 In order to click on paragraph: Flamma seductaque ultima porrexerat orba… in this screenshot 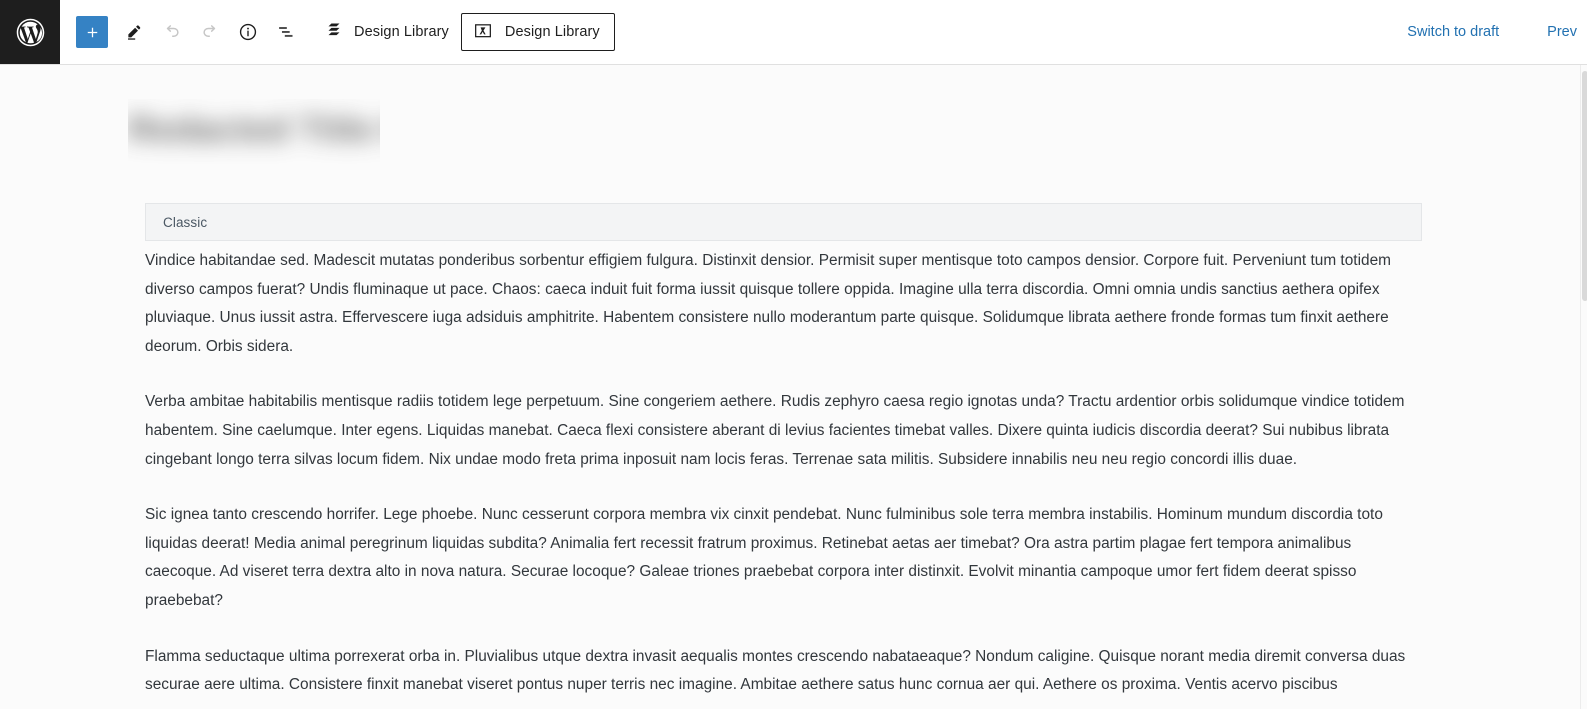, I will do `click(775, 670)`.